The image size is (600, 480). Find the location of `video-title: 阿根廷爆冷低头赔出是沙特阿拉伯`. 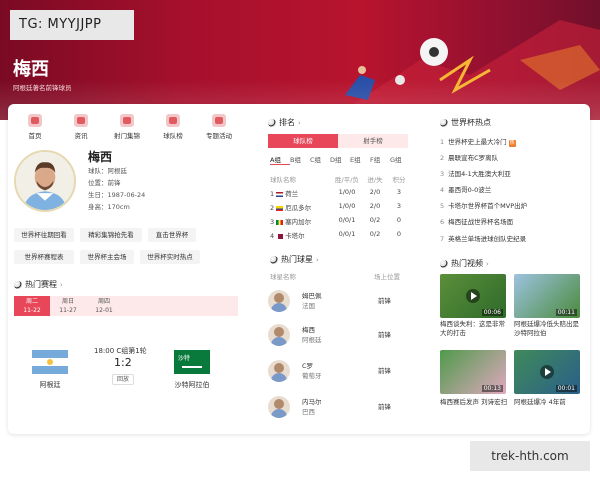

video-title: 阿根廷爆冷低头赔出是沙特阿拉伯 is located at coordinates (549, 329).